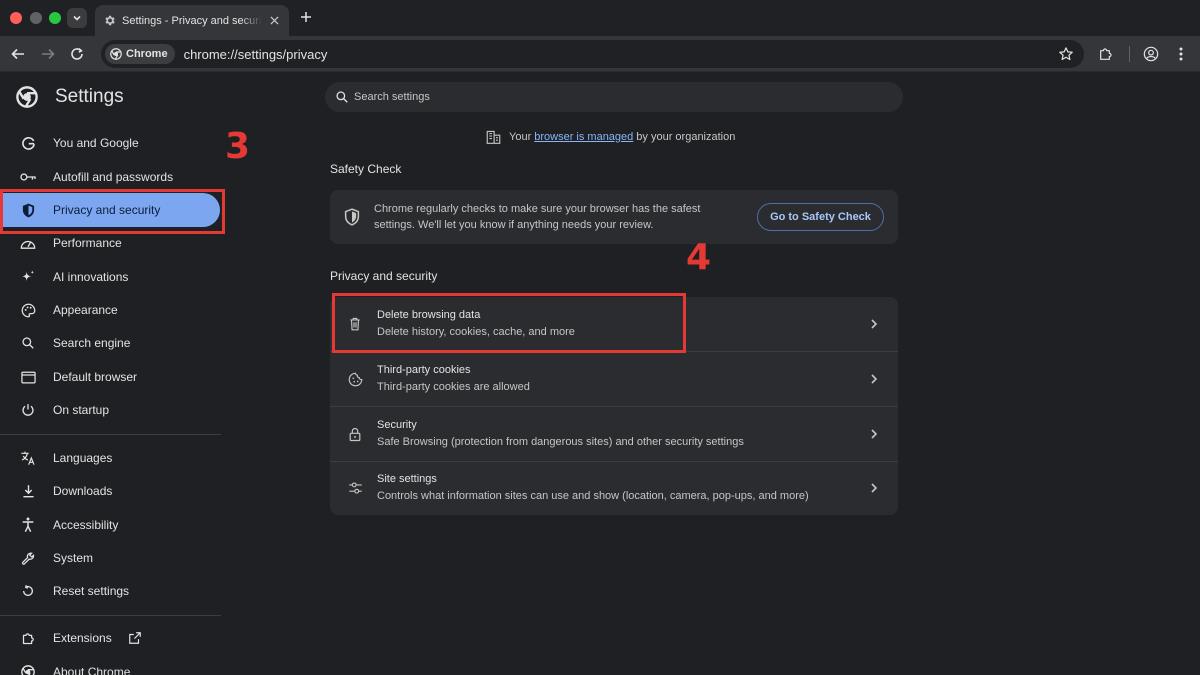 The height and width of the screenshot is (675, 1200). Describe the element at coordinates (28, 377) in the screenshot. I see `browser-window-icon` at that location.